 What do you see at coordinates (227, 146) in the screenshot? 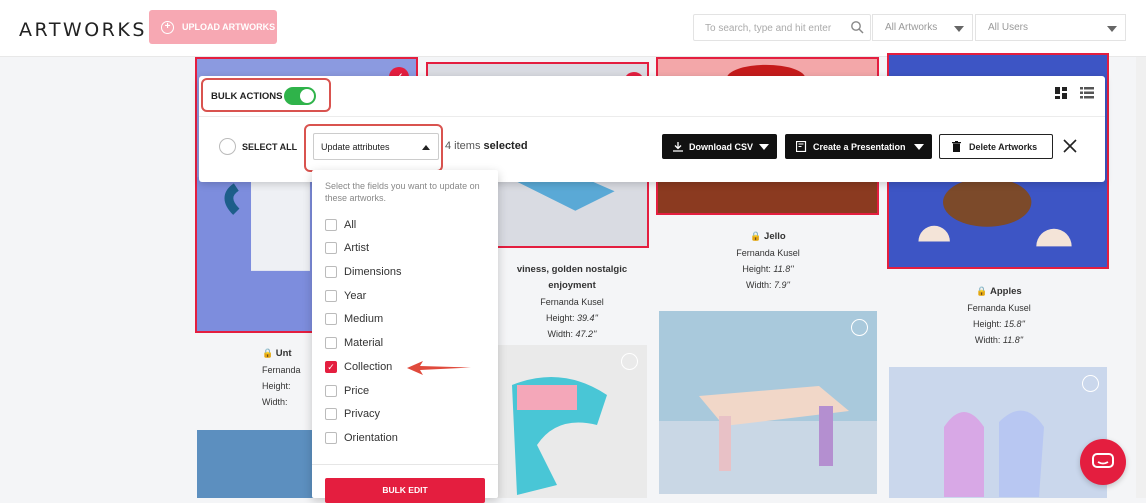
I see `select-all-radio` at bounding box center [227, 146].